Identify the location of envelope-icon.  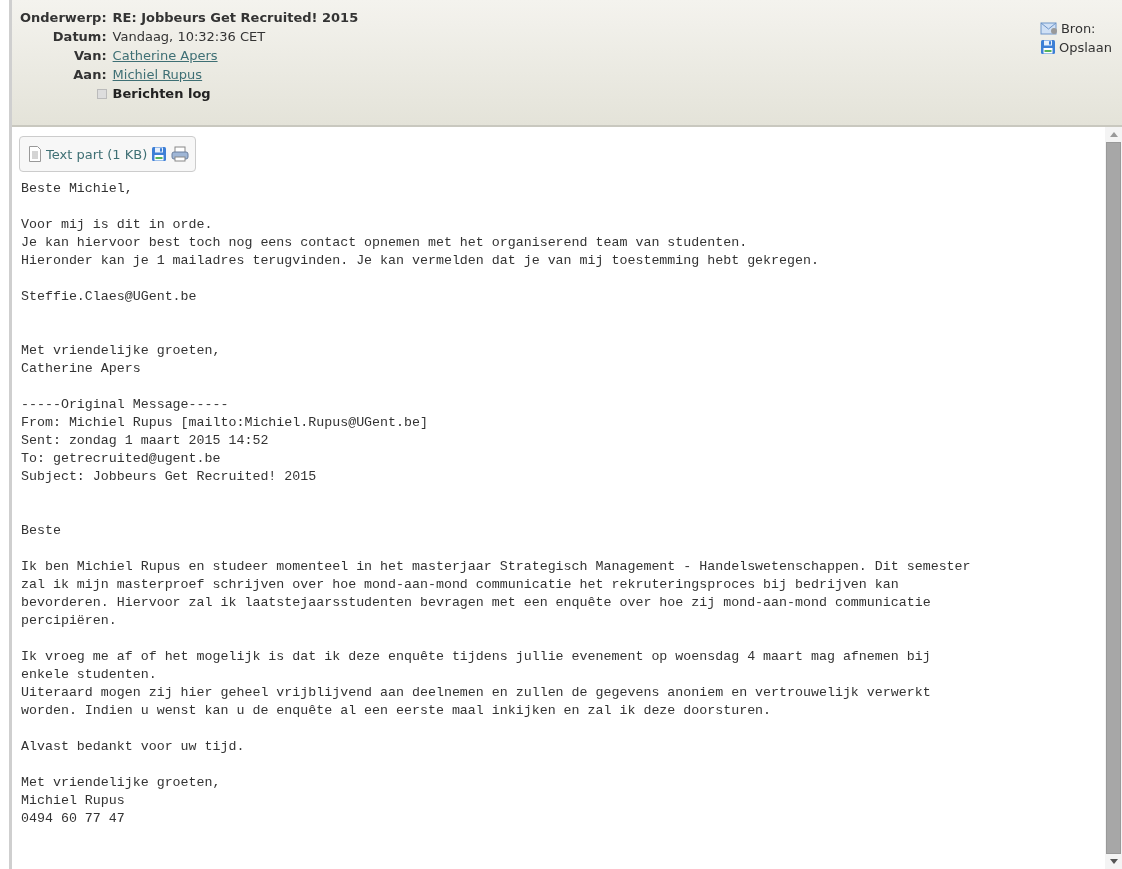
(1048, 28).